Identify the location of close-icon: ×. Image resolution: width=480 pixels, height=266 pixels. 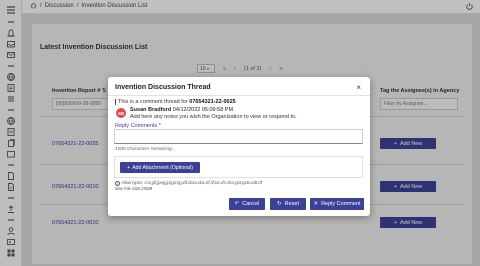
(358, 87).